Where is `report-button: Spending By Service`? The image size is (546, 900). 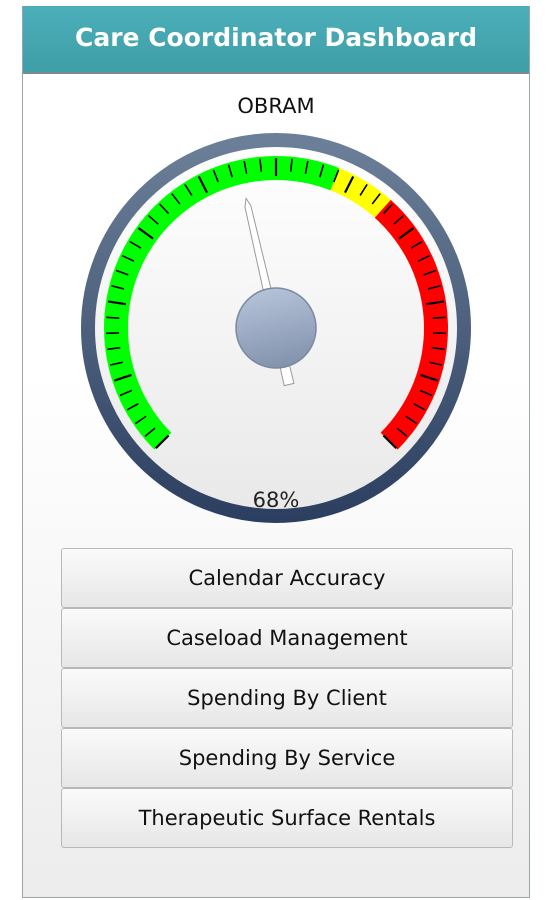
report-button: Spending By Service is located at coordinates (287, 758).